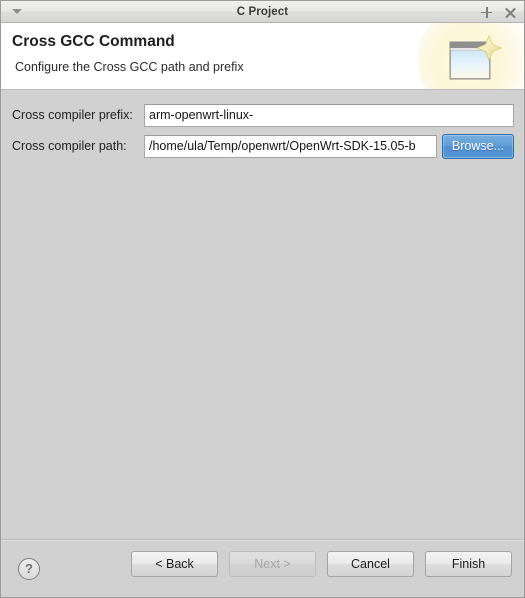 This screenshot has width=525, height=598. I want to click on help-icon: ?, so click(29, 568).